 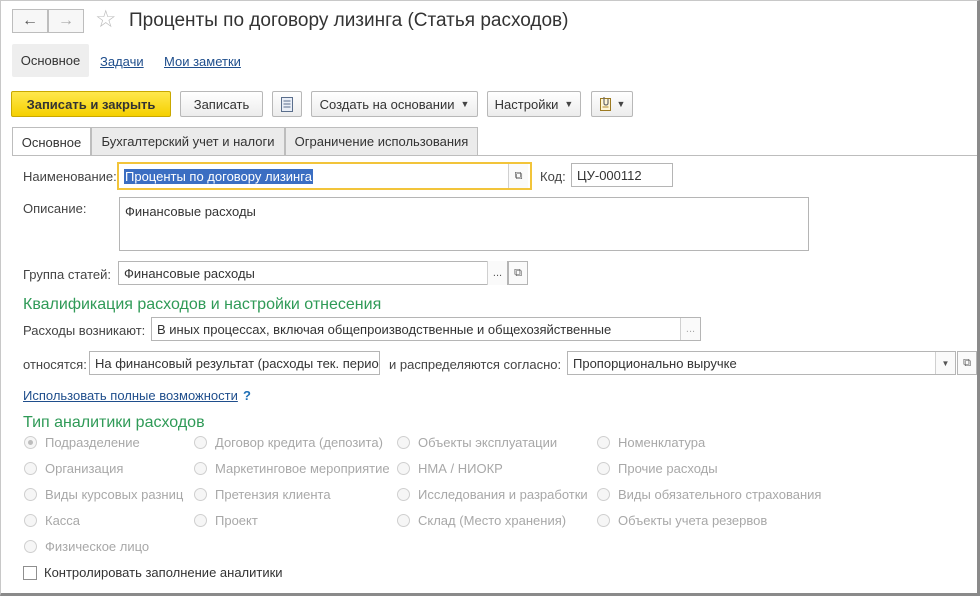 What do you see at coordinates (553, 176) in the screenshot?
I see `code-label: Код:` at bounding box center [553, 176].